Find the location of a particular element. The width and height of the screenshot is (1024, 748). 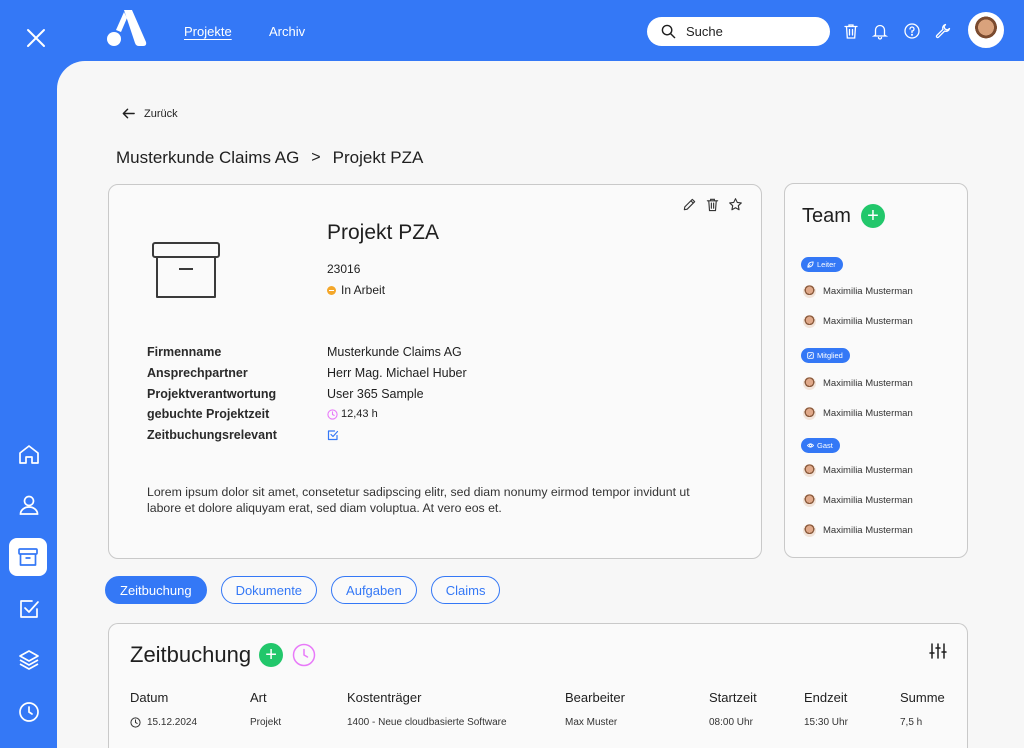

role-label: Gast is located at coordinates (825, 445).